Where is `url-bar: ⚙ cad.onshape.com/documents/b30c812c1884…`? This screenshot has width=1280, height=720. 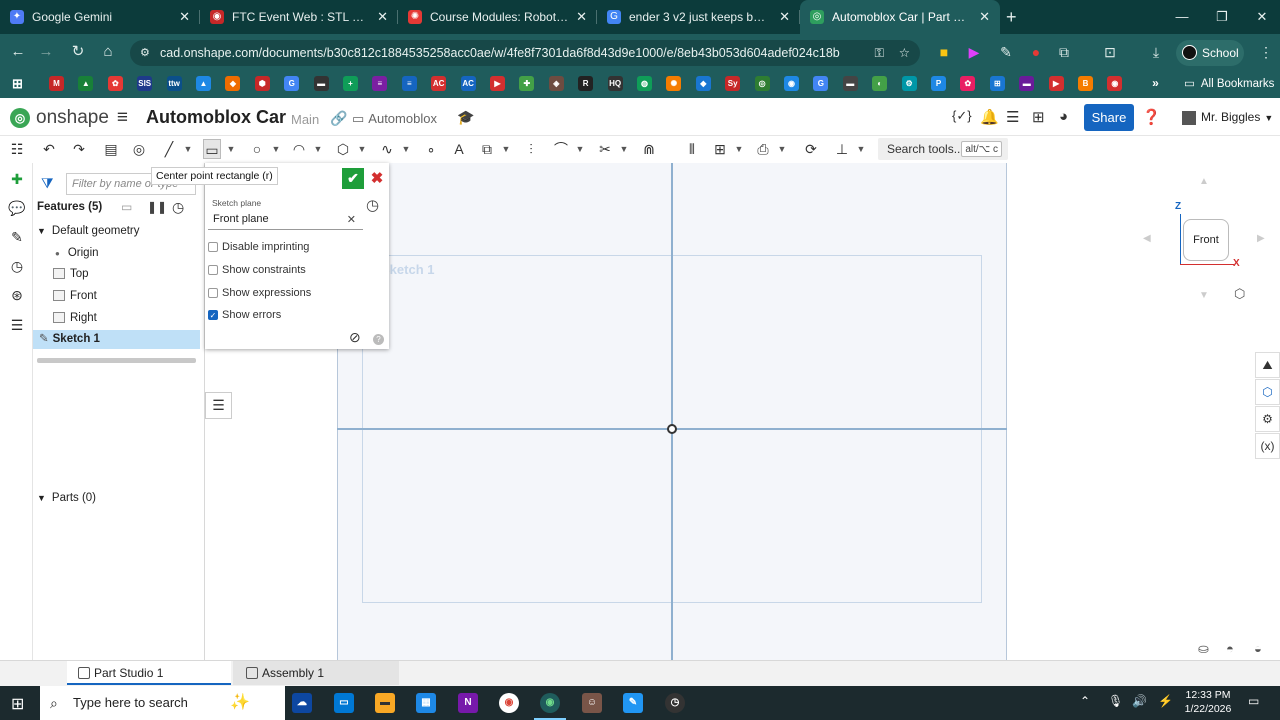
url-bar: ⚙ cad.onshape.com/documents/b30c812c1884… is located at coordinates (525, 53).